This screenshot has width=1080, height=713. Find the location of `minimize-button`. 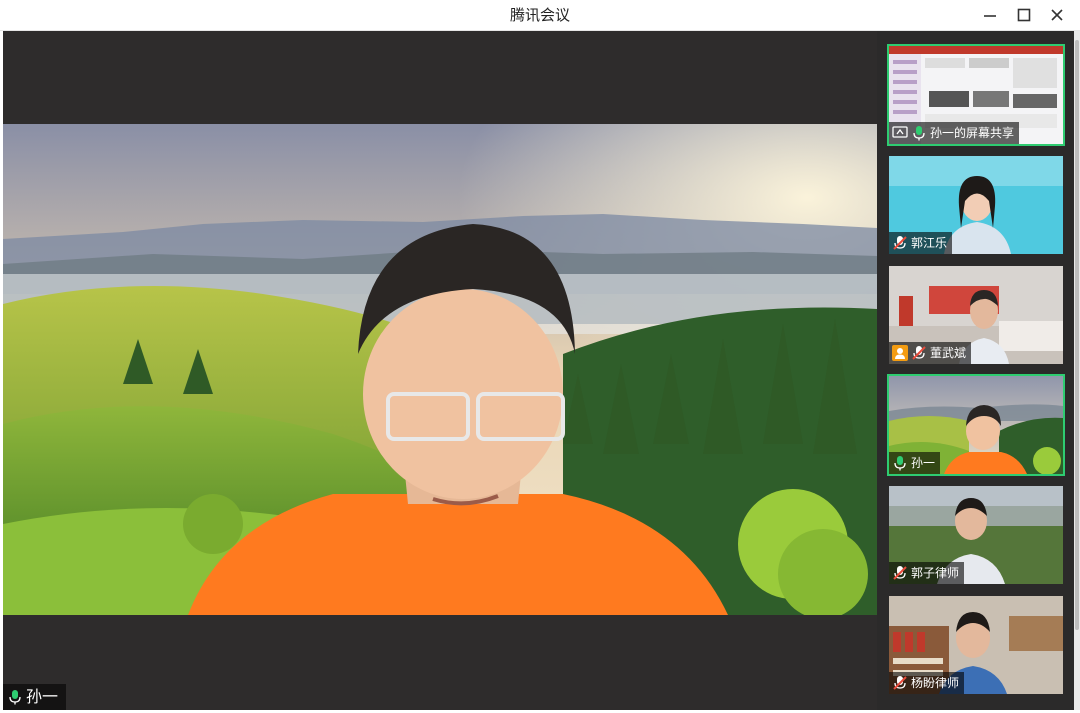

minimize-button is located at coordinates (990, 15).